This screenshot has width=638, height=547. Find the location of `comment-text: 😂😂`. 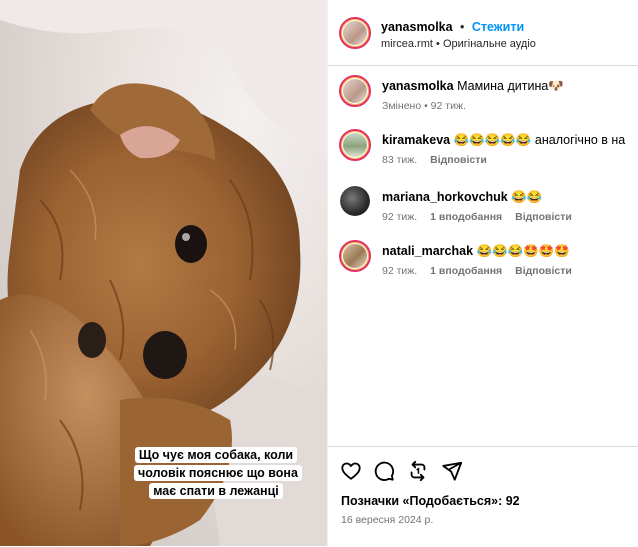

comment-text: 😂😂 is located at coordinates (527, 197).